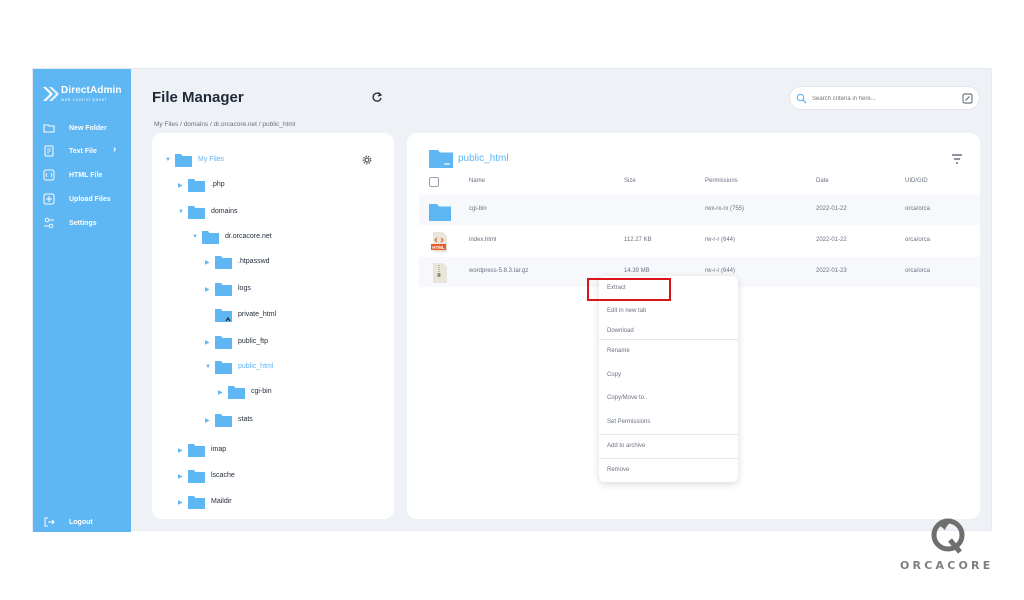 The image size is (1024, 600). What do you see at coordinates (84, 99) in the screenshot?
I see `brand-tagline: web control panel` at bounding box center [84, 99].